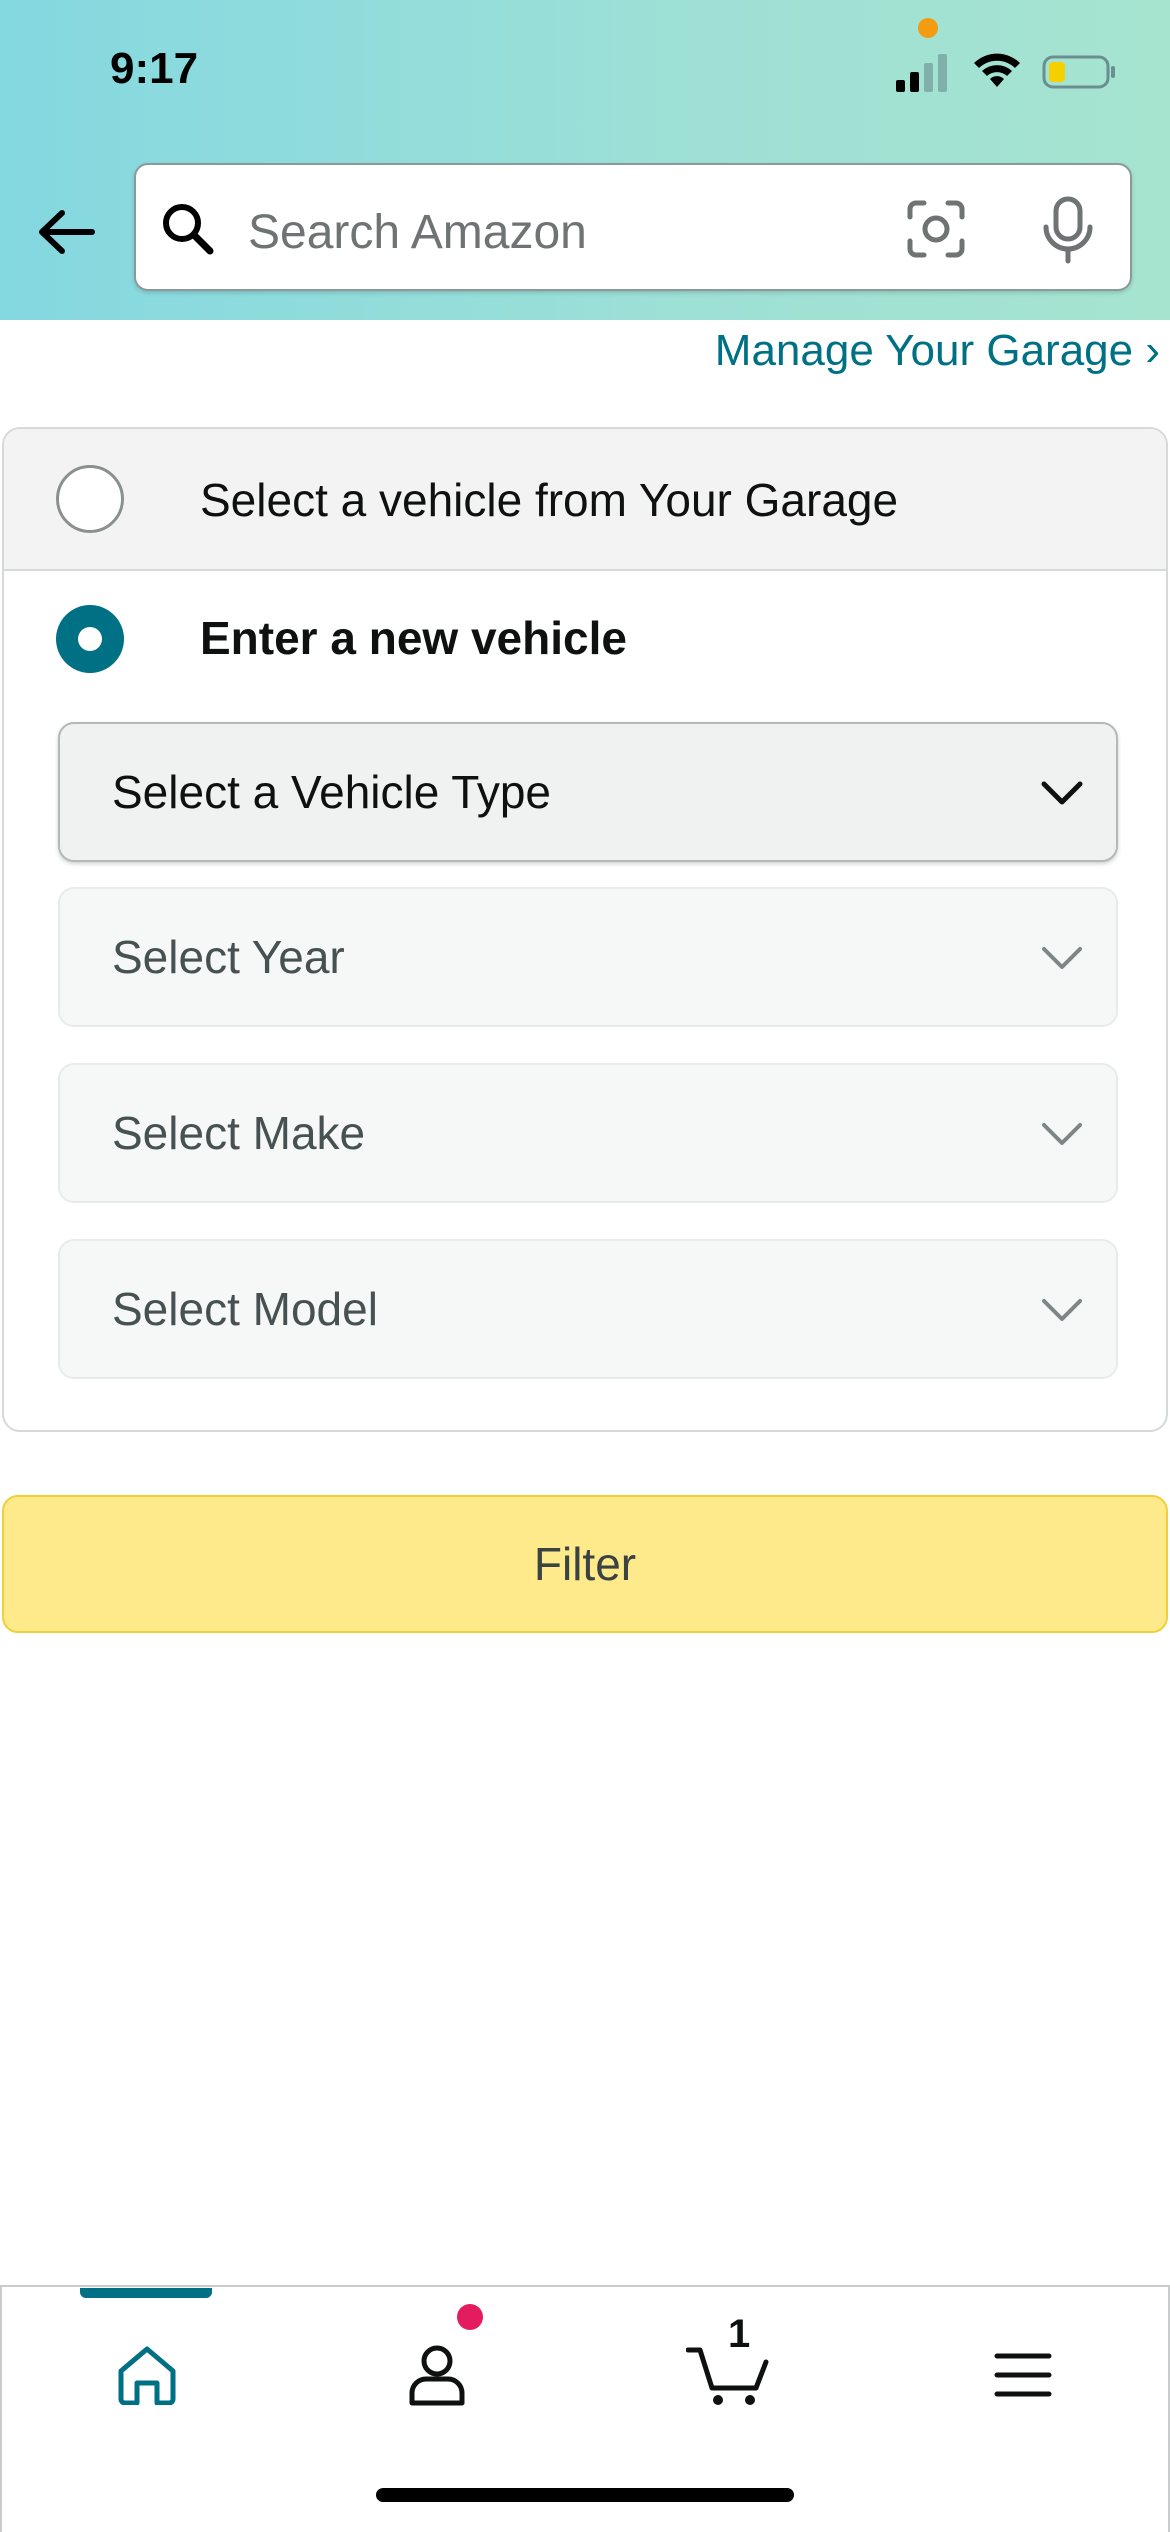 Image resolution: width=1170 pixels, height=2532 pixels. I want to click on nav-home, so click(147, 2375).